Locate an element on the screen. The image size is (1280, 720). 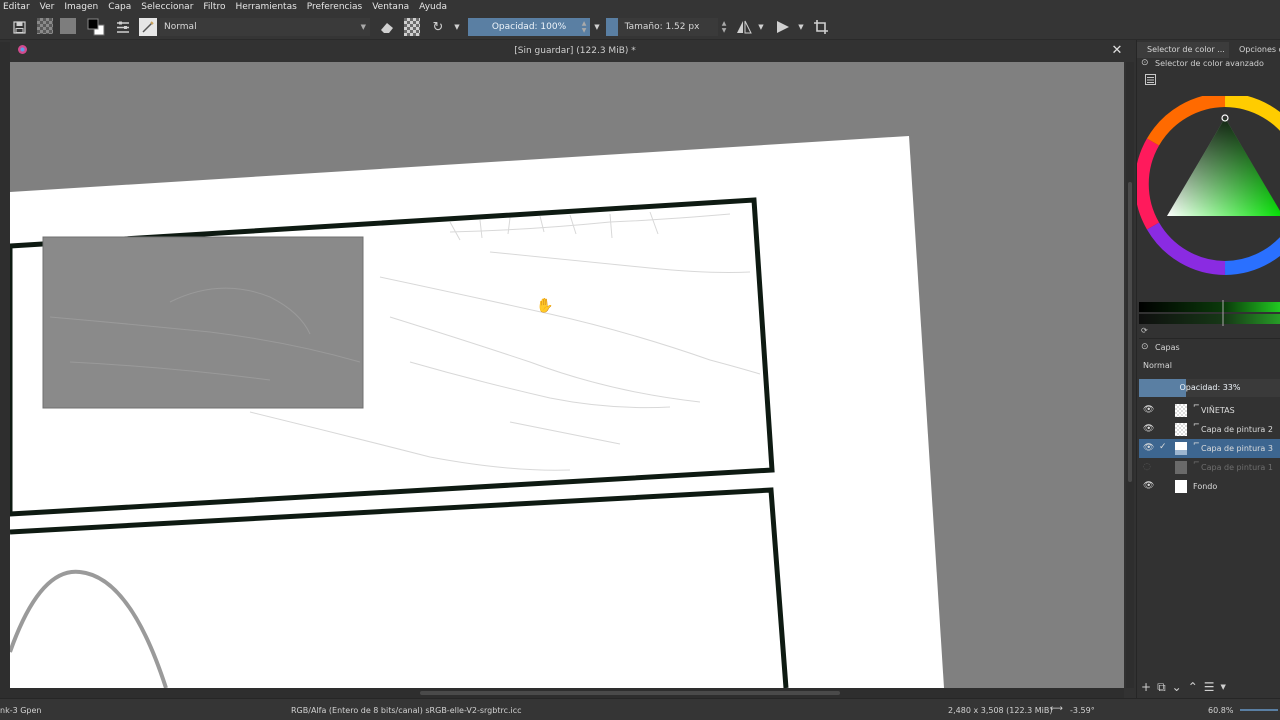
layer-row: 👁 Fondo is located at coordinates (1209, 486).